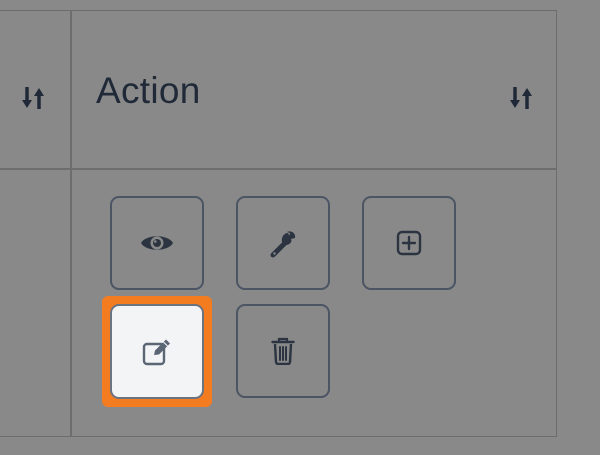 The height and width of the screenshot is (455, 600). I want to click on edit-button, so click(157, 351).